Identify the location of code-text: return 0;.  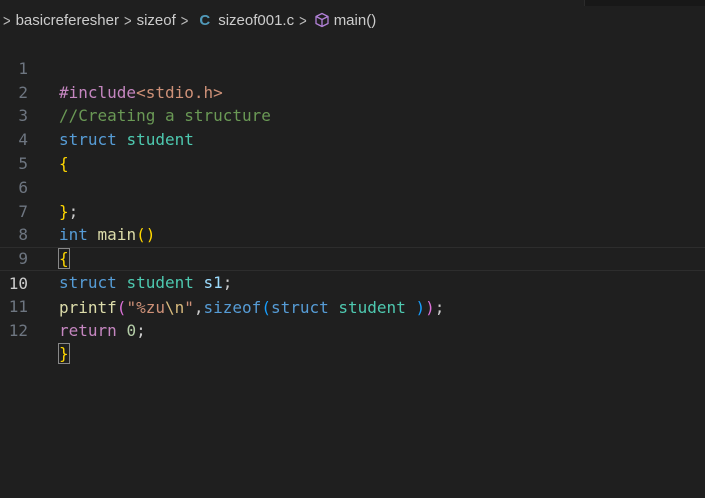
(102, 331).